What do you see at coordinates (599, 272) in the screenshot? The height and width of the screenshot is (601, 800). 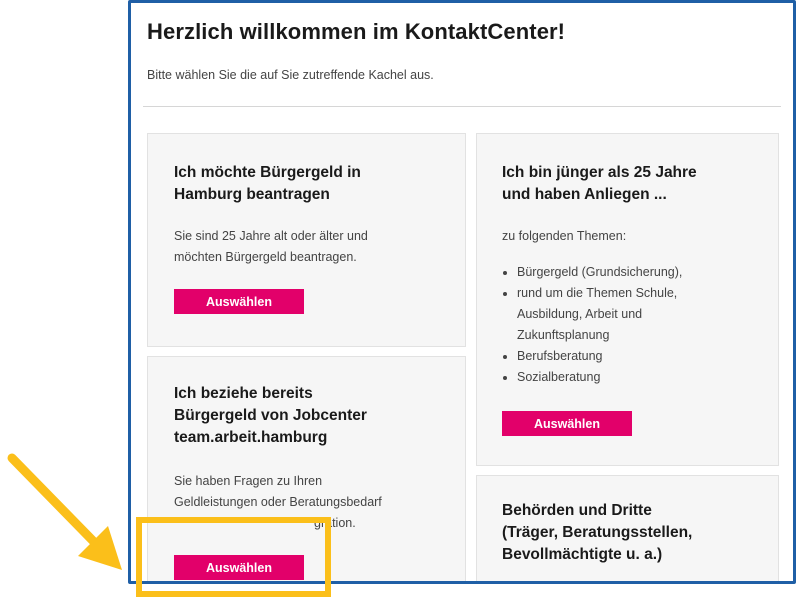 I see `list-item: Bürgergeld (Grundsicherung),` at bounding box center [599, 272].